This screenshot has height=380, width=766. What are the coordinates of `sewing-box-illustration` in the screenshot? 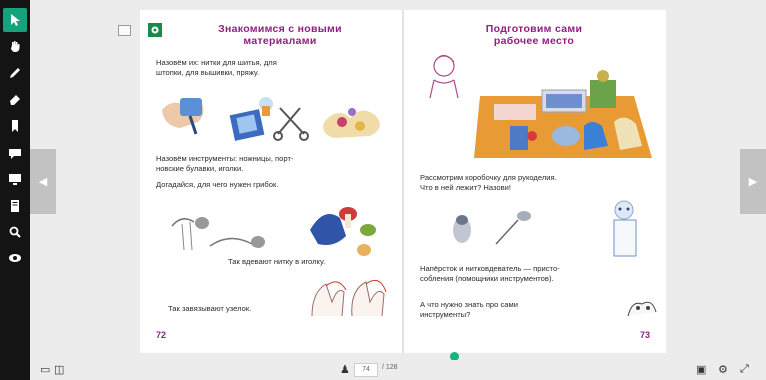 It's located at (563, 114).